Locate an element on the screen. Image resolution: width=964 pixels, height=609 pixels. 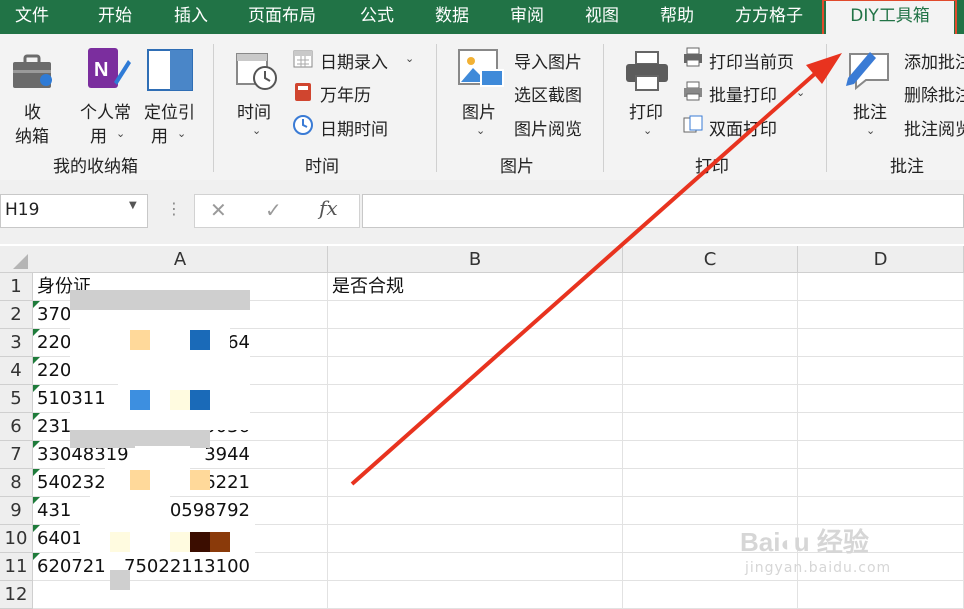
watermark-url: jingyan.baidu.com is located at coordinates (818, 568).